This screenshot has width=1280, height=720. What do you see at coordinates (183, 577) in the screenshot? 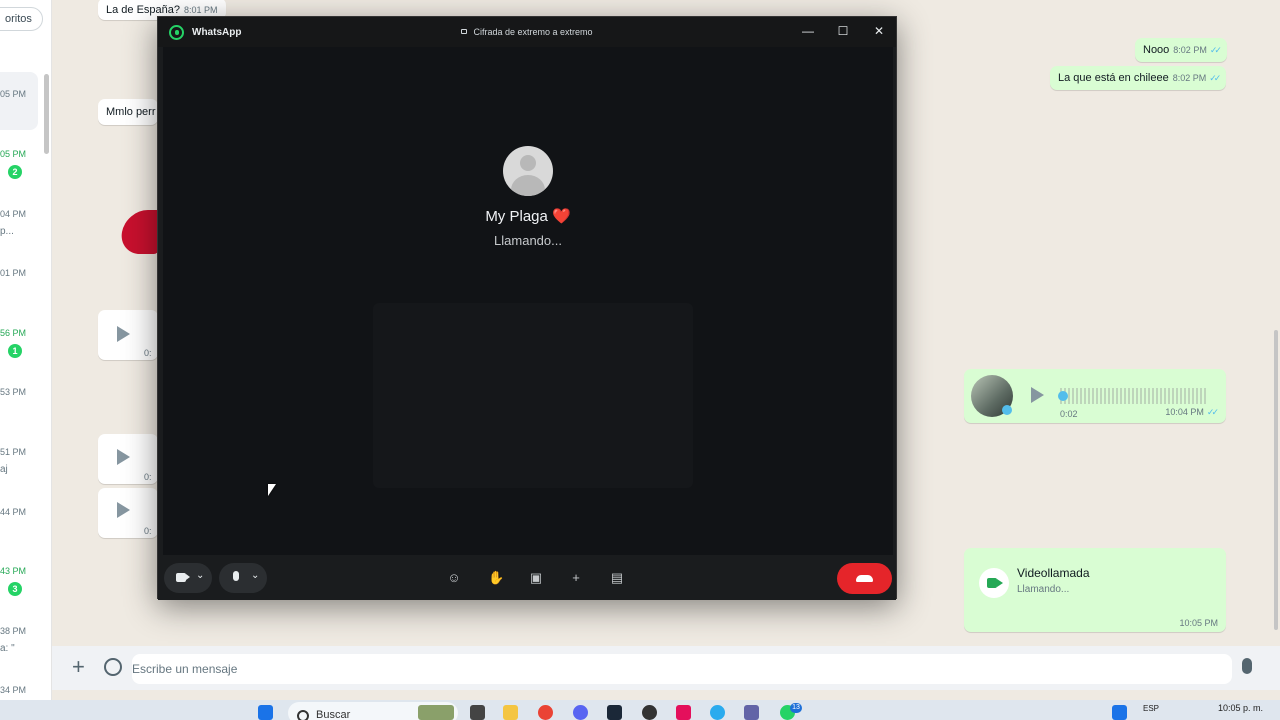
I see `camera-icon` at bounding box center [183, 577].